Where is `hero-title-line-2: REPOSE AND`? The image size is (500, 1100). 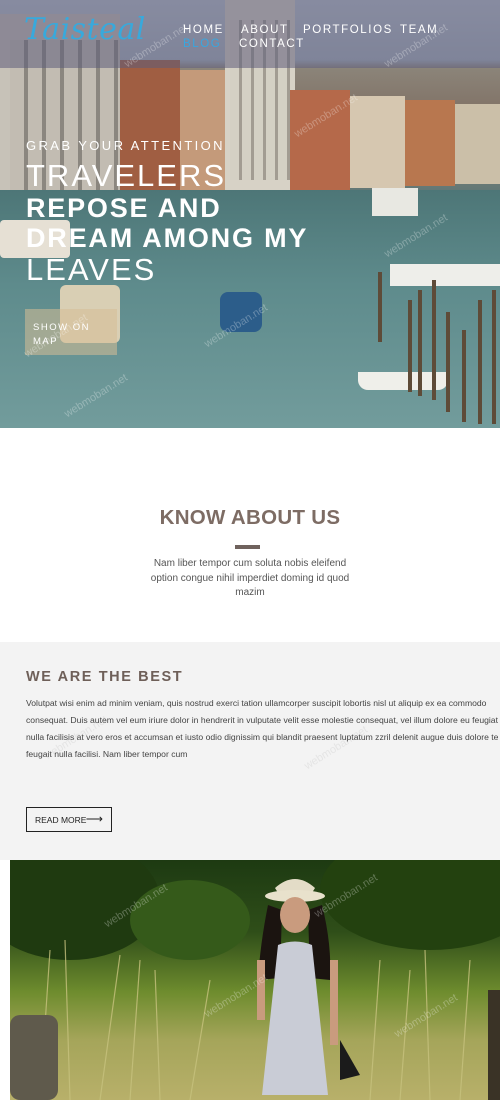
hero-title-line-2: REPOSE AND is located at coordinates (124, 208).